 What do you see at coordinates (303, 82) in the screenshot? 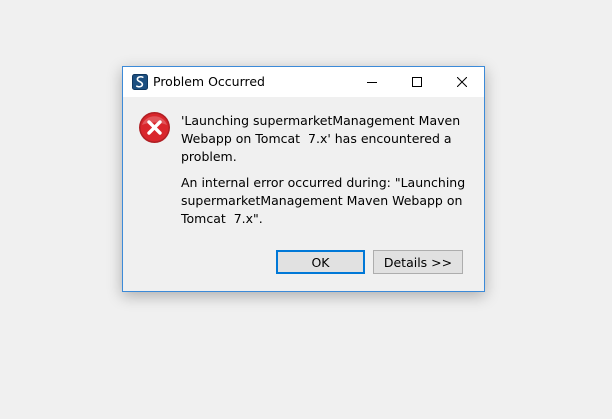
I see `dialog-titlebar: Problem Occurred` at bounding box center [303, 82].